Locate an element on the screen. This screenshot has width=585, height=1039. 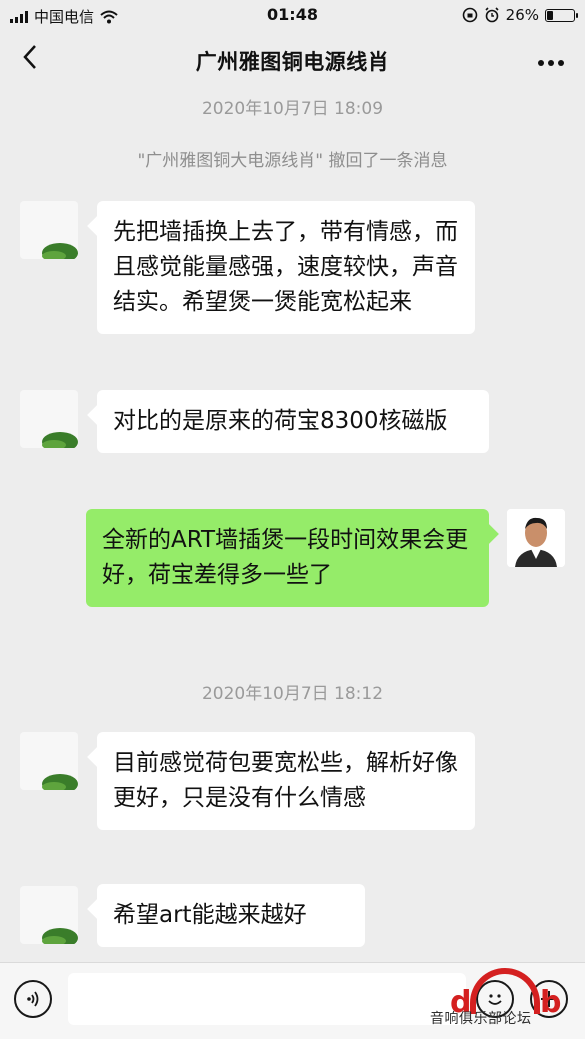
watermark-text: 音响俱乐部论坛 is located at coordinates (481, 1019).